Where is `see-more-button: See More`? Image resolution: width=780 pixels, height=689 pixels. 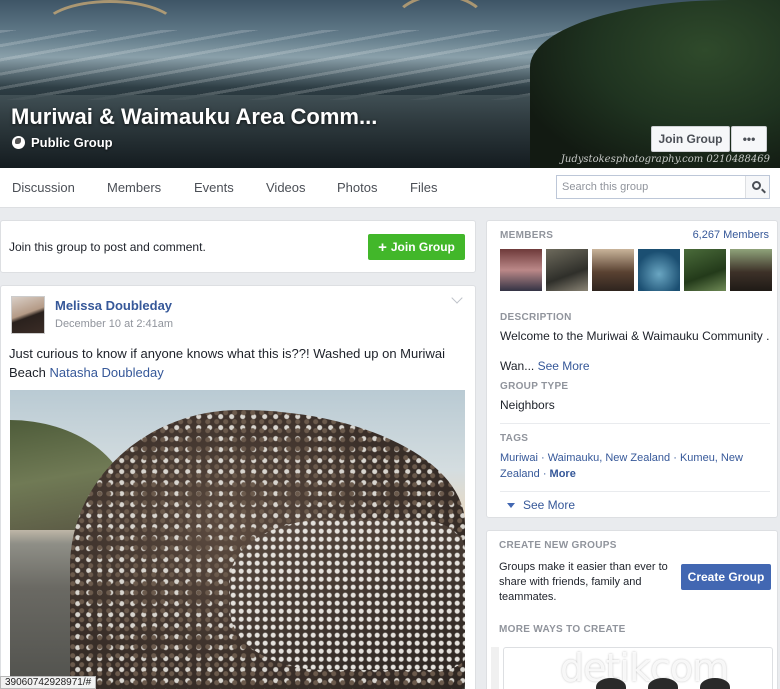
see-more-button: See More is located at coordinates (541, 505).